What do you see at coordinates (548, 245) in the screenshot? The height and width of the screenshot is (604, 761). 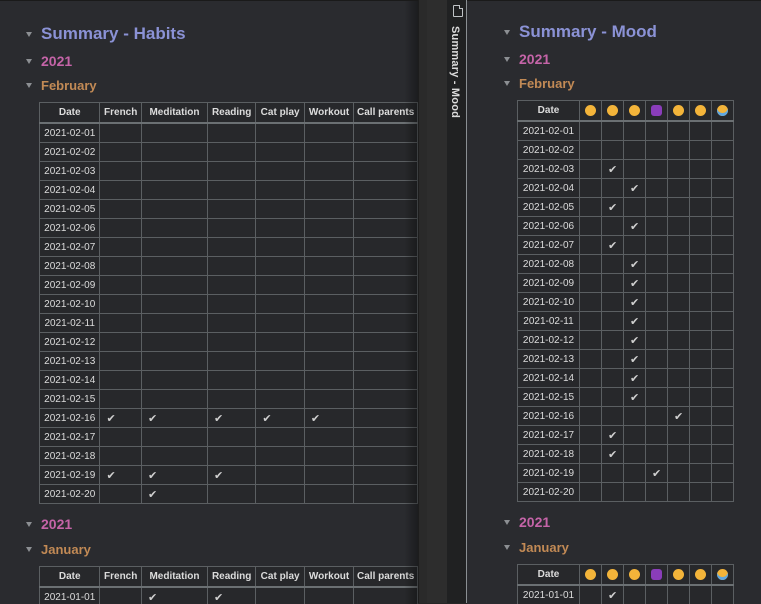 I see `date-cell: 2021-02-07` at bounding box center [548, 245].